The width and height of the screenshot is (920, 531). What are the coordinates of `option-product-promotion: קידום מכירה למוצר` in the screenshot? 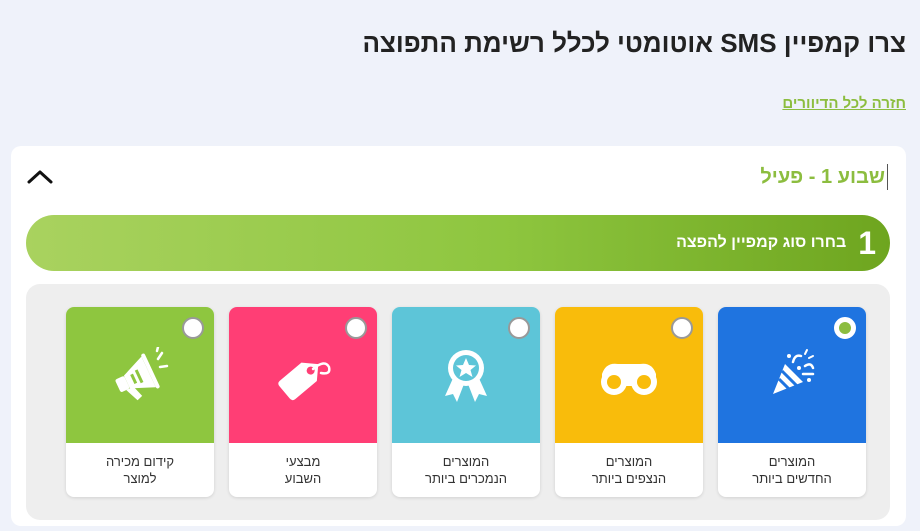 It's located at (140, 402).